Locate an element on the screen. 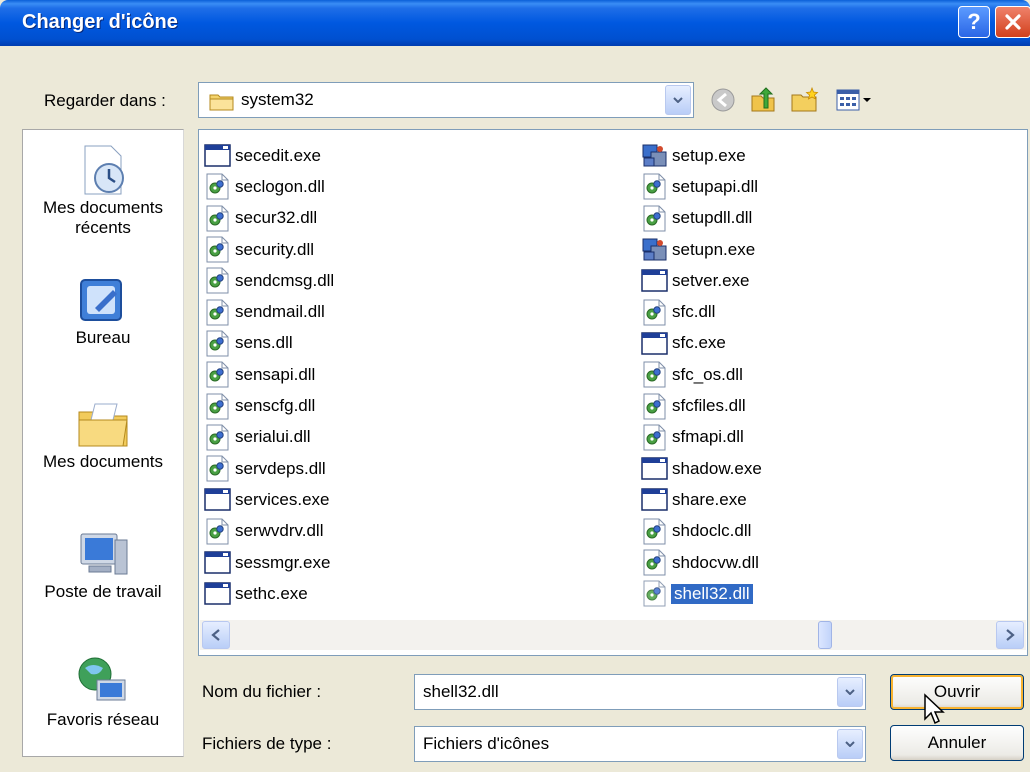  up-folder-icon is located at coordinates (763, 100).